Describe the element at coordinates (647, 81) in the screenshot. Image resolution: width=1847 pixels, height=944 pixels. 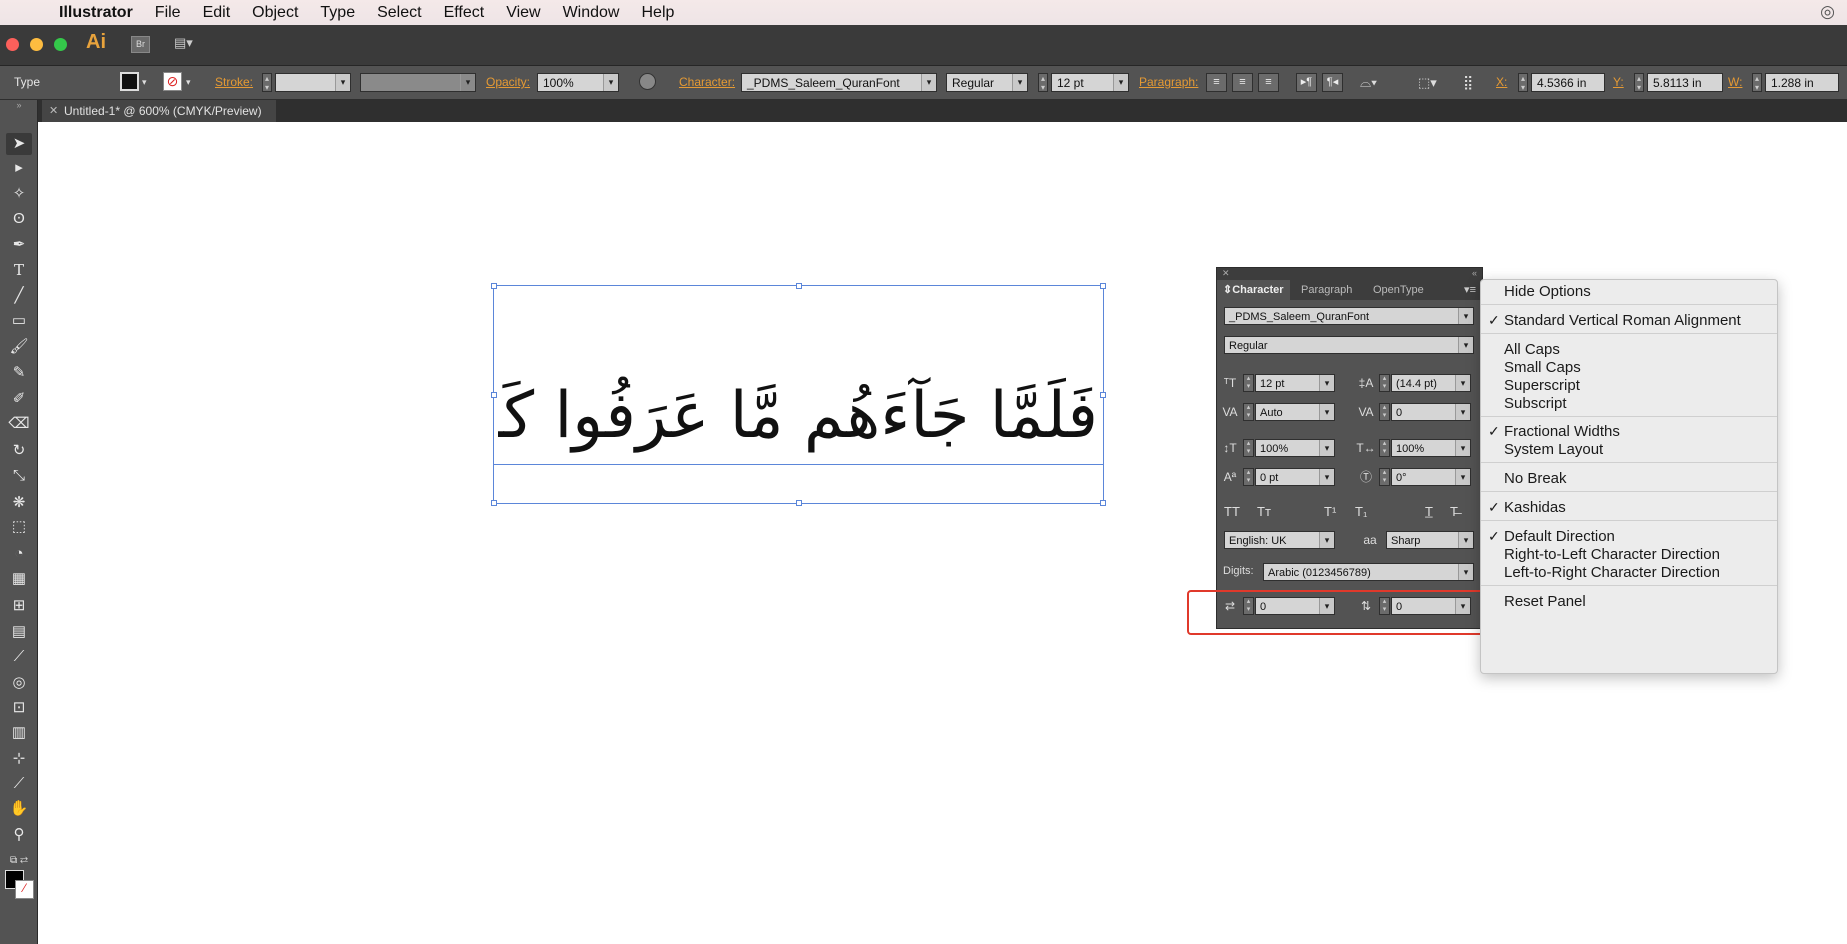
I see `recolor-artwork-icon` at that location.